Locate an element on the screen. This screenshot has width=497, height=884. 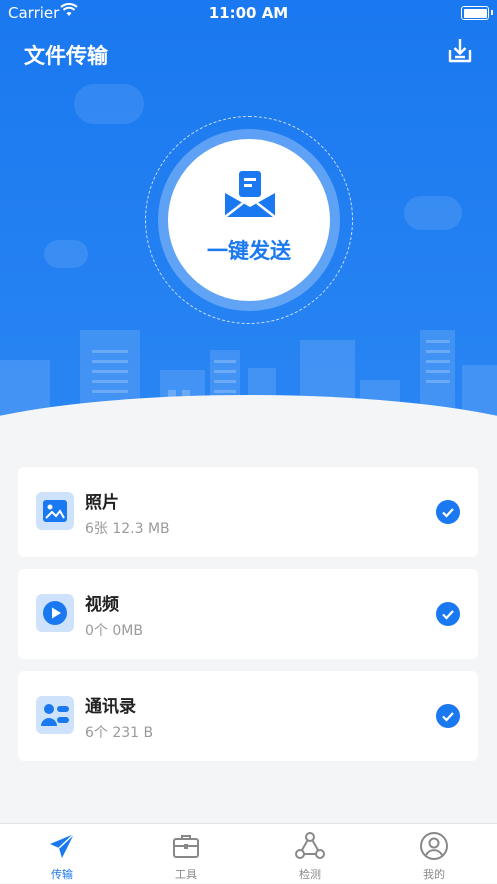
status-bar: Carrier 11:00 AM is located at coordinates (248, 13).